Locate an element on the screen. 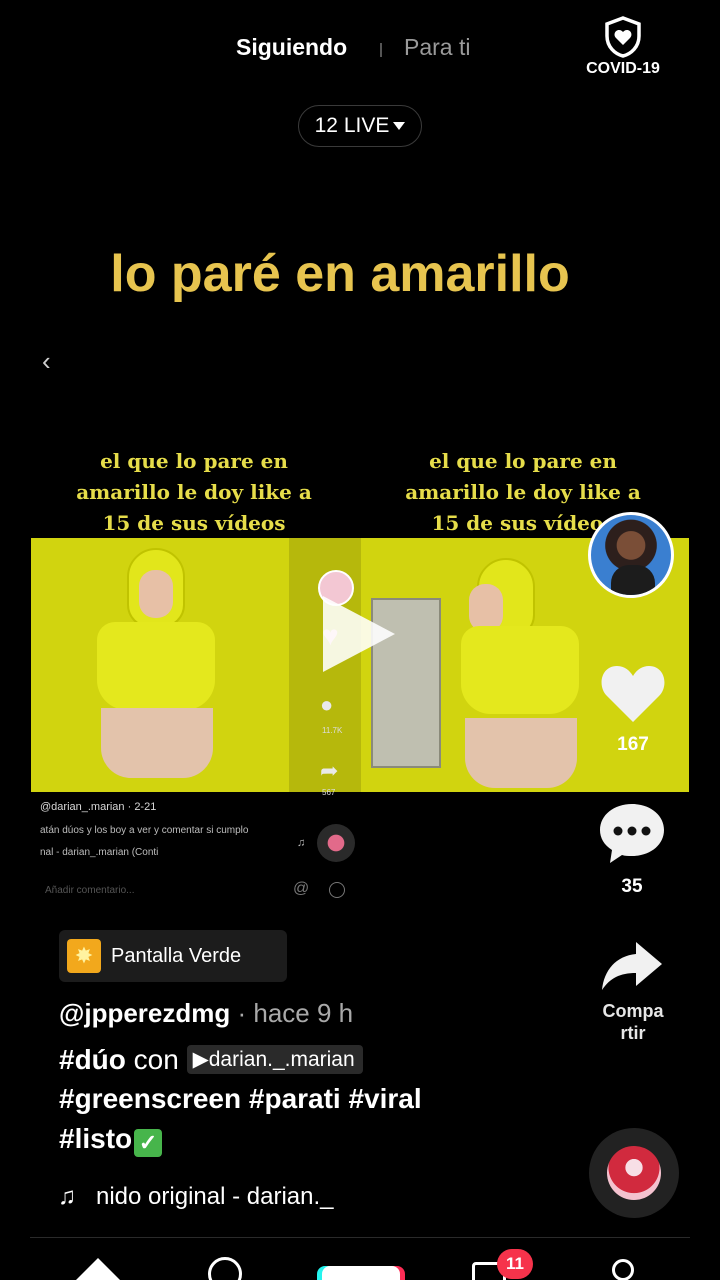 The width and height of the screenshot is (720, 1280). mid-share-count: 567 is located at coordinates (329, 792).